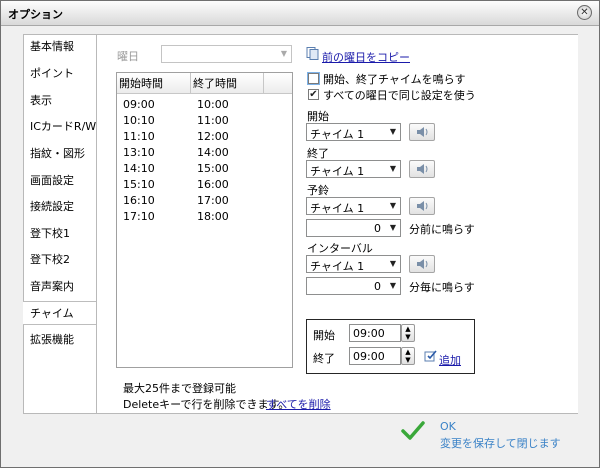 The width and height of the screenshot is (600, 468). What do you see at coordinates (139, 104) in the screenshot?
I see `row-start-time: 09:00` at bounding box center [139, 104].